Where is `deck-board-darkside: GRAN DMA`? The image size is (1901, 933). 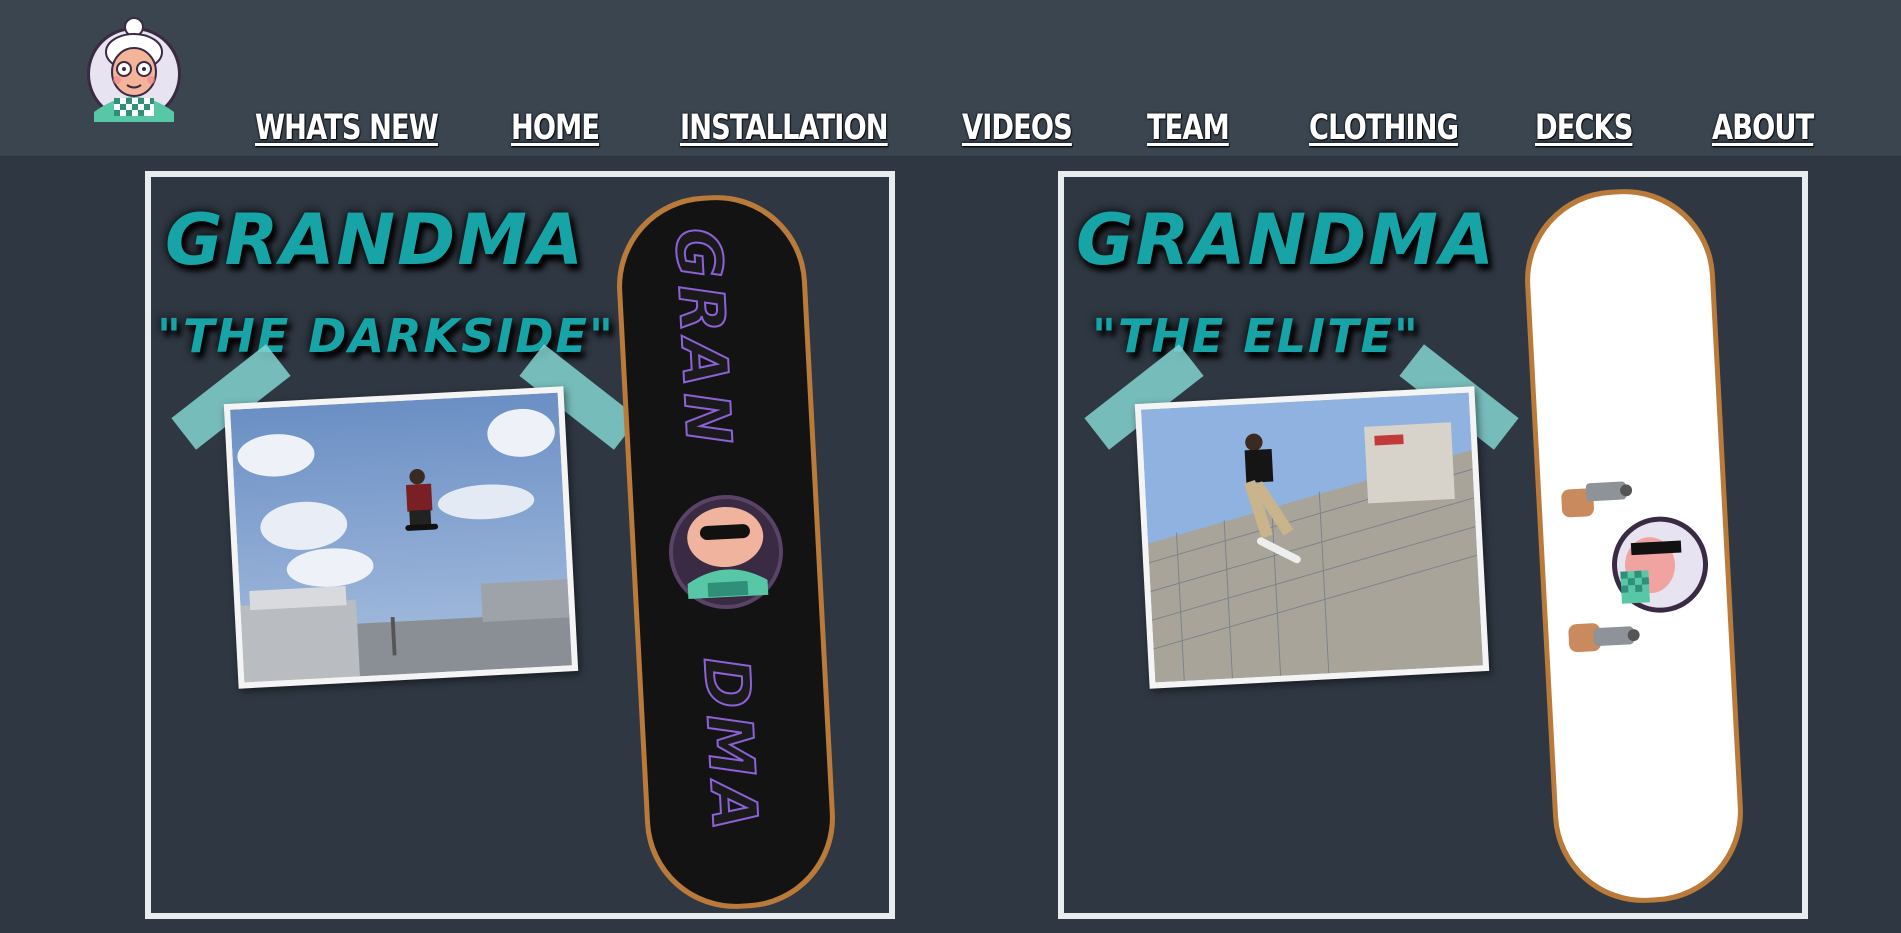 deck-board-darkside: GRAN DMA is located at coordinates (726, 550).